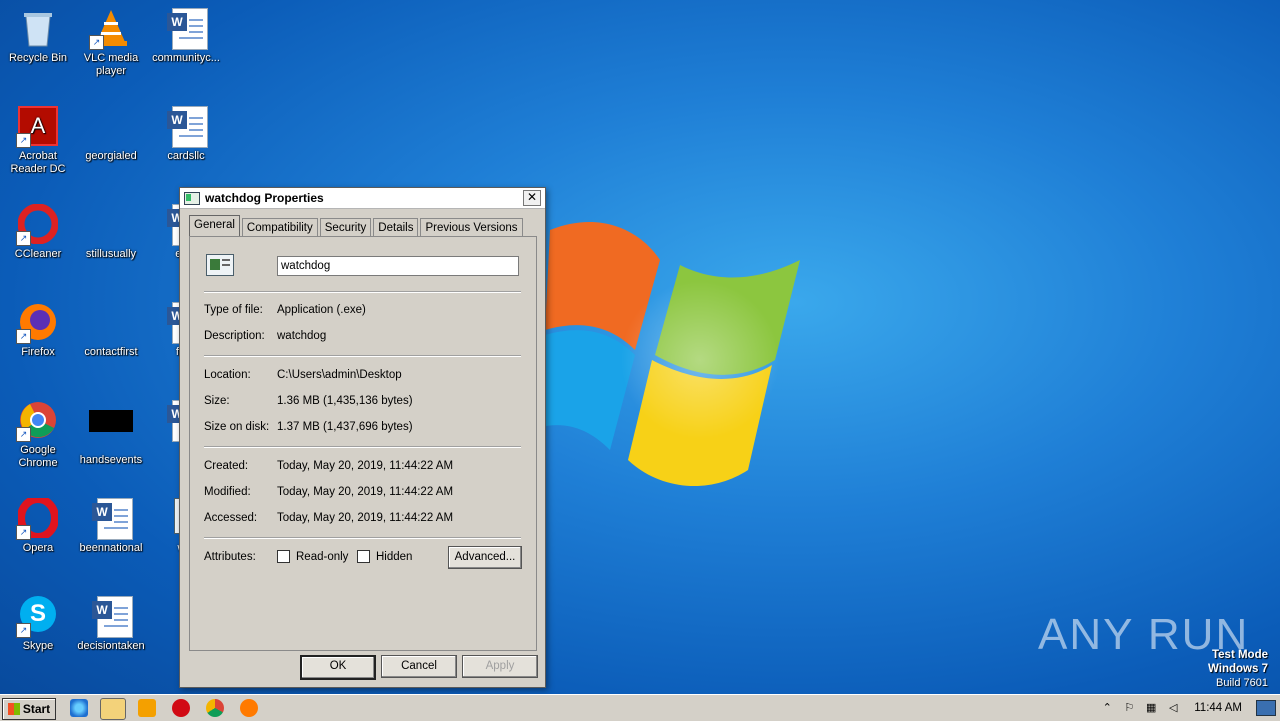 The width and height of the screenshot is (1280, 721). Describe the element at coordinates (312, 556) in the screenshot. I see `readonly-checkbox: Read-only` at that location.